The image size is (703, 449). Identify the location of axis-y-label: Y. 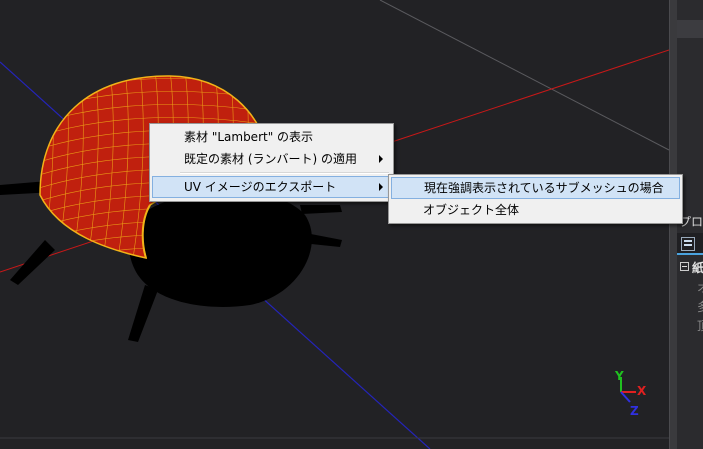
(619, 376).